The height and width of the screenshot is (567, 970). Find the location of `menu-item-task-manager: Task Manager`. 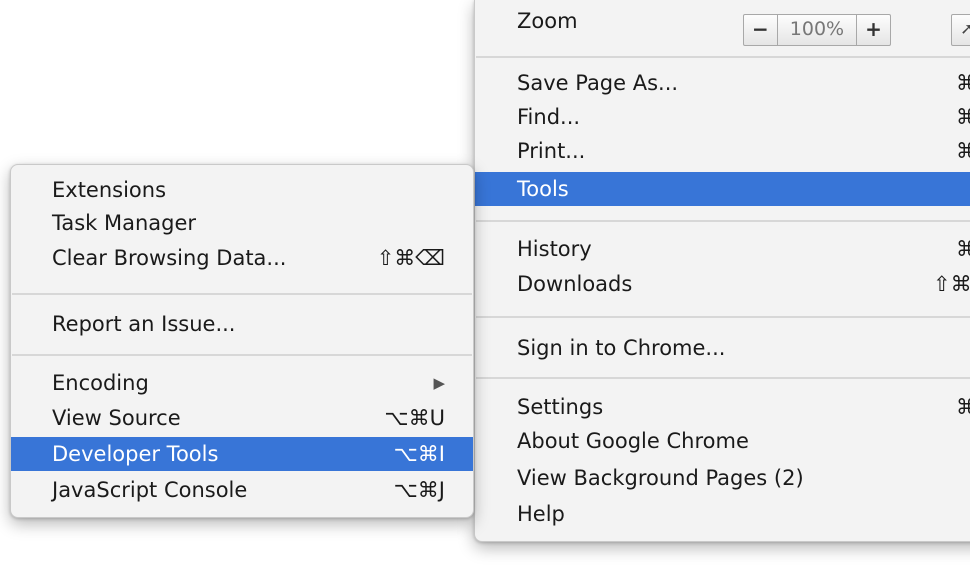

menu-item-task-manager: Task Manager is located at coordinates (242, 223).